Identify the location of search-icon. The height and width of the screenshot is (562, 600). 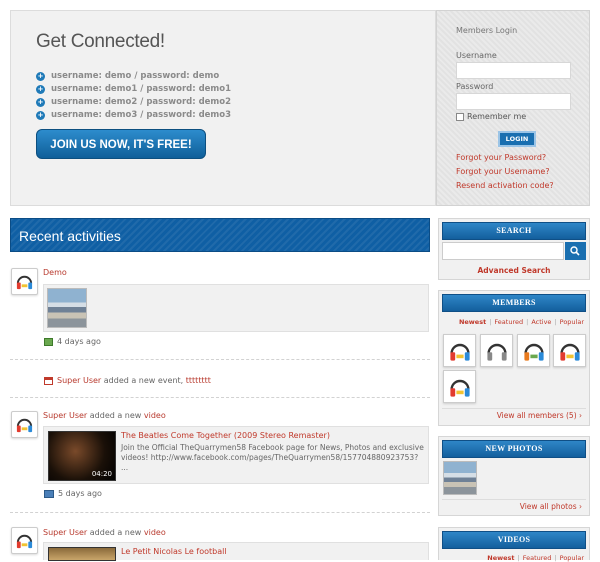
(575, 251).